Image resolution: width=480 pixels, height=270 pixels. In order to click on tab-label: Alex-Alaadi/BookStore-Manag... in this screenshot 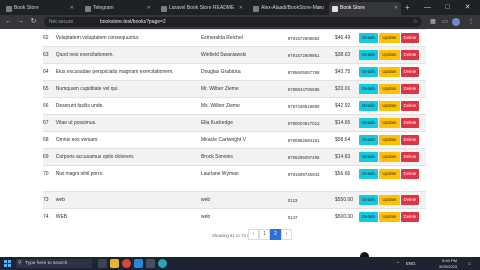, I will do `click(292, 8)`.